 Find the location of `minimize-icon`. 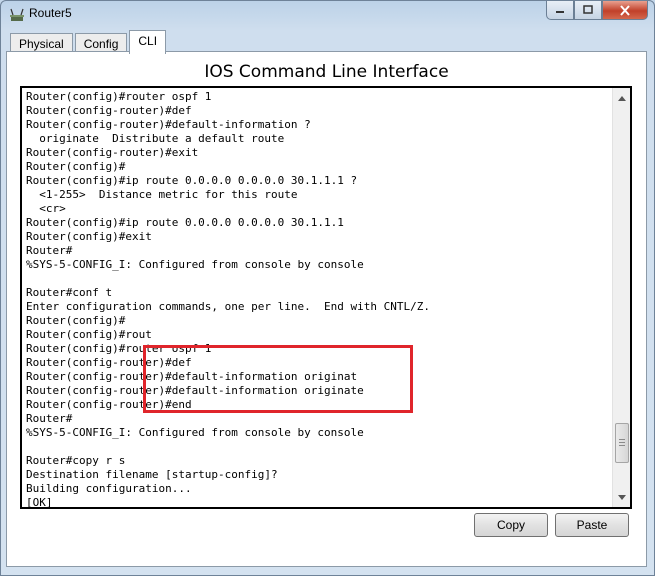

minimize-icon is located at coordinates (560, 12).